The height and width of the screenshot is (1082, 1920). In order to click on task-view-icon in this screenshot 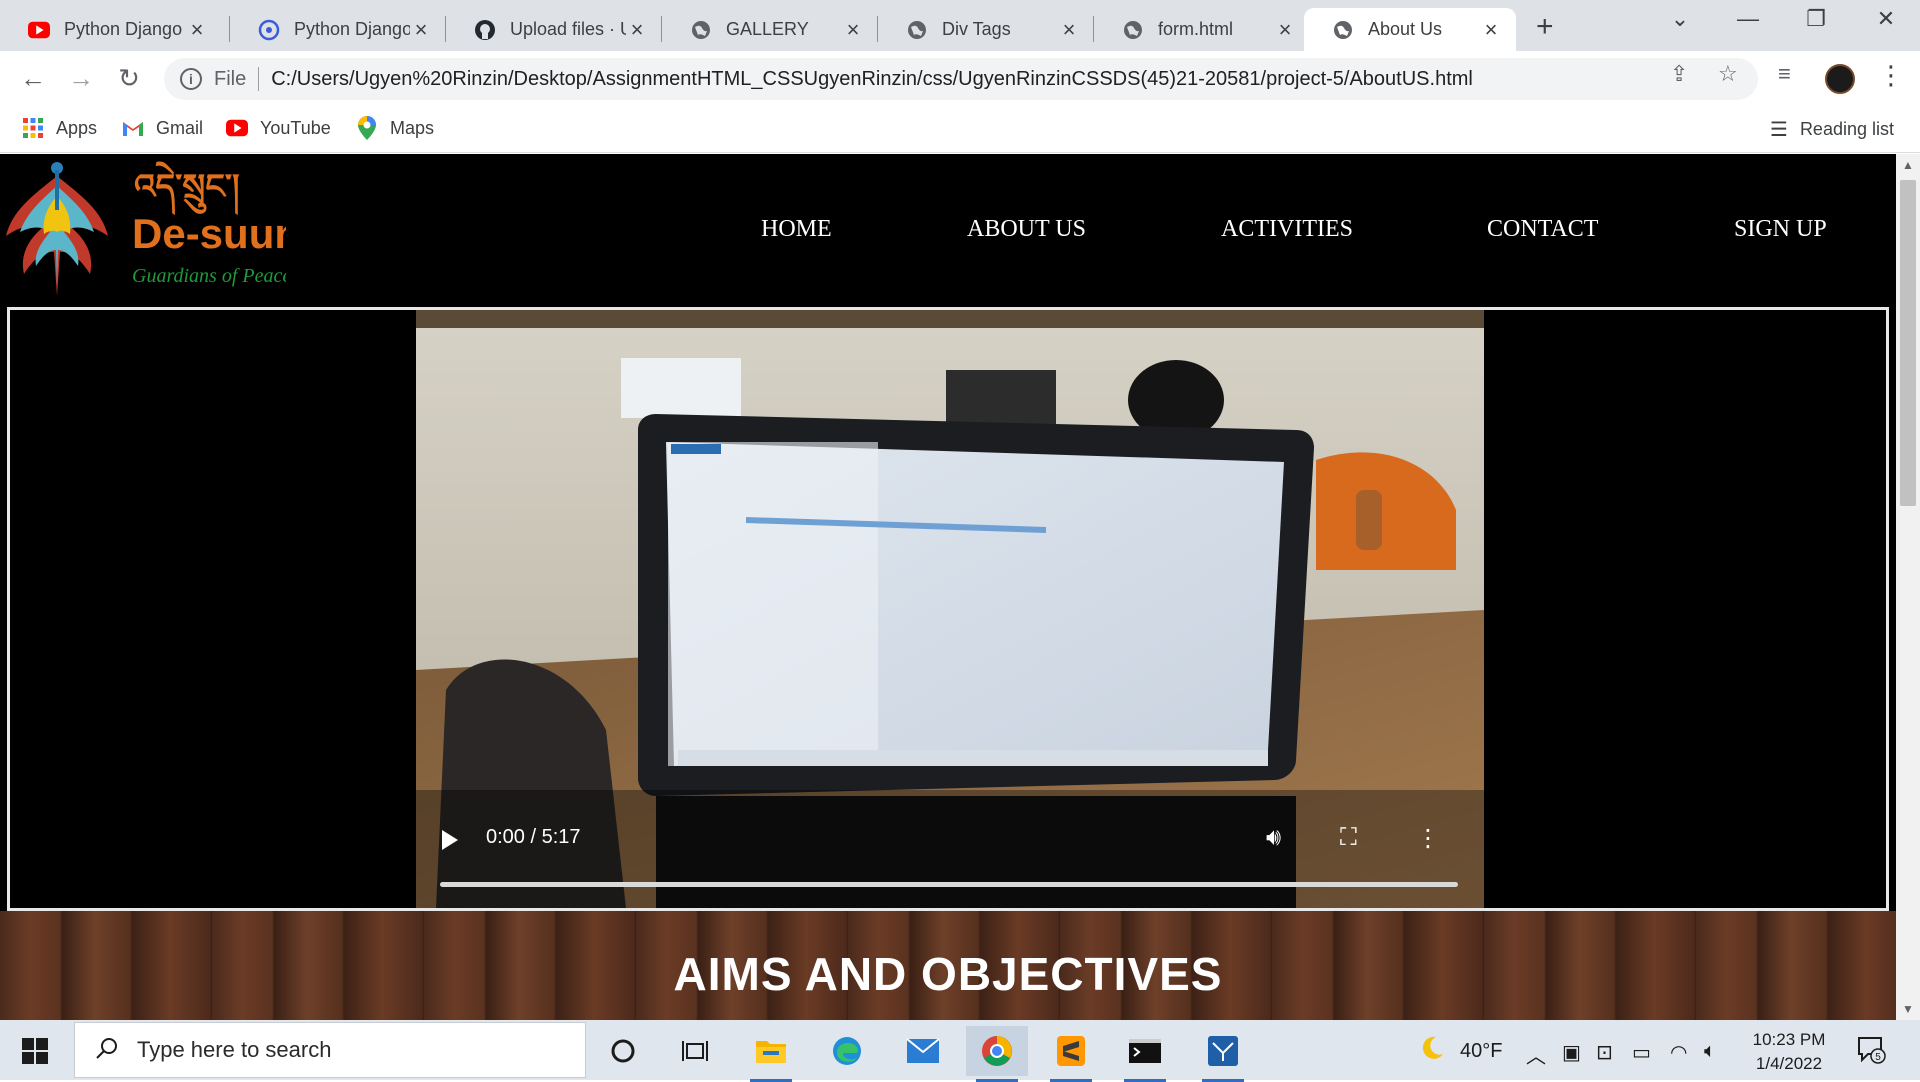, I will do `click(695, 1051)`.